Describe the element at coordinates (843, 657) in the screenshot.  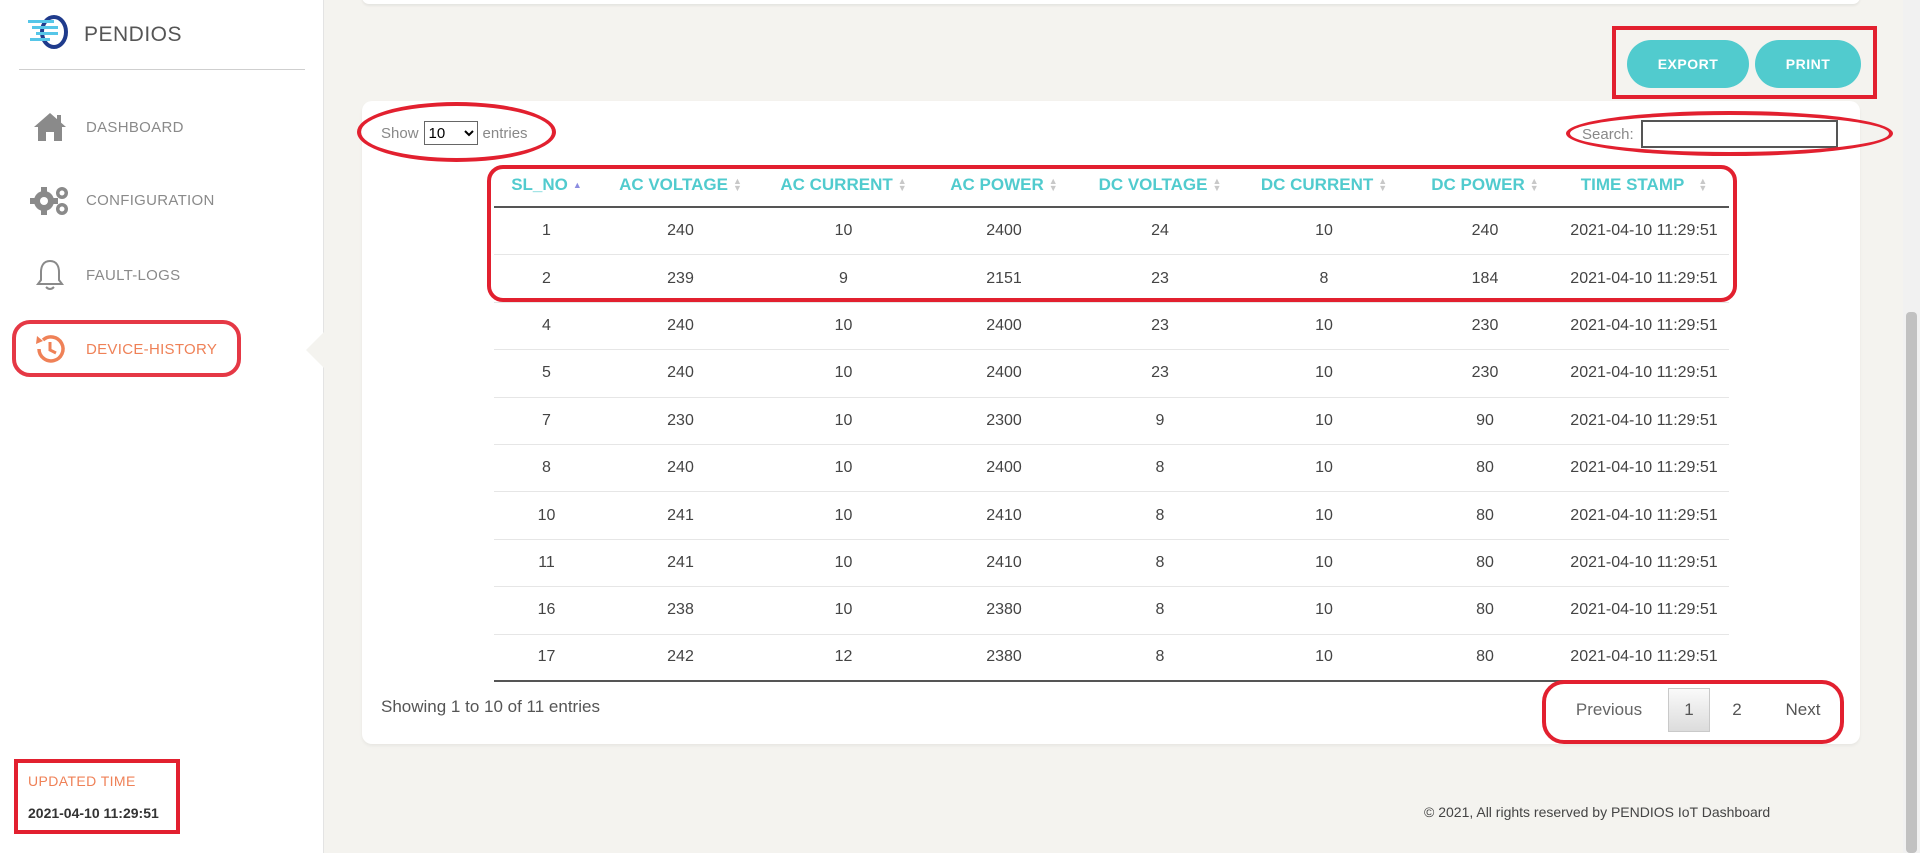
I see `table-cell: 12` at that location.